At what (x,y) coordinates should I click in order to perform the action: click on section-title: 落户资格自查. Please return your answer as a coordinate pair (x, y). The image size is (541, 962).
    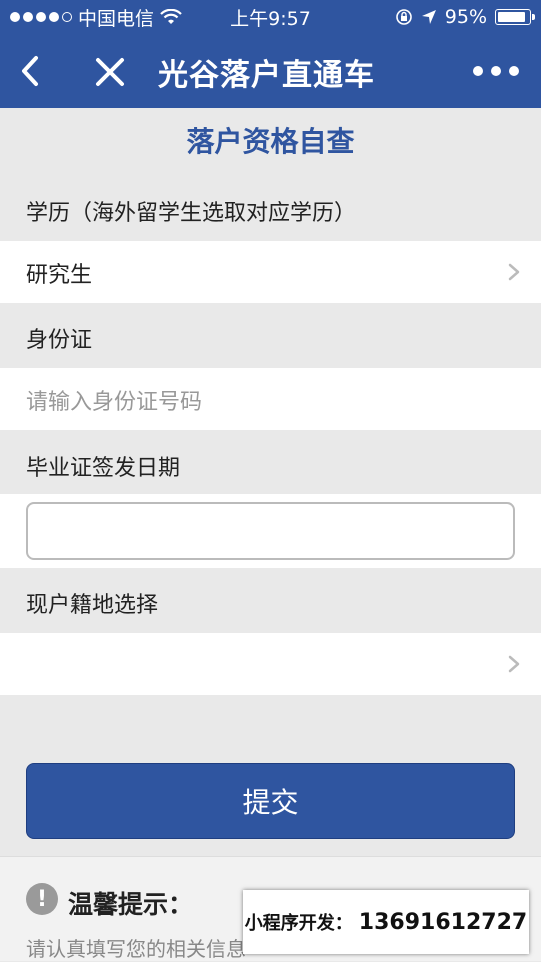
    Looking at the image, I should click on (270, 141).